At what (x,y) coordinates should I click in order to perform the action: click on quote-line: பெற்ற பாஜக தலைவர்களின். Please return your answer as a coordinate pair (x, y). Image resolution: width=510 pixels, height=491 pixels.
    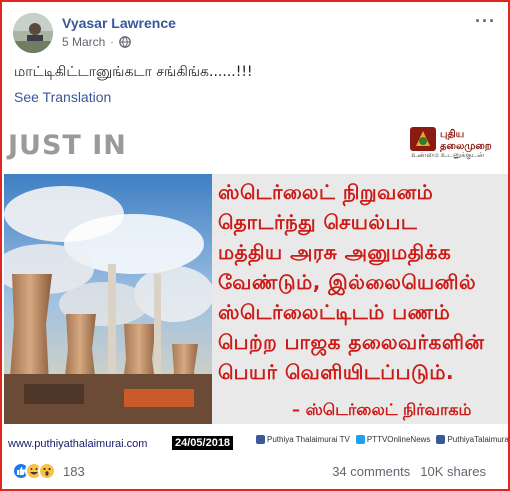
    Looking at the image, I should click on (351, 342).